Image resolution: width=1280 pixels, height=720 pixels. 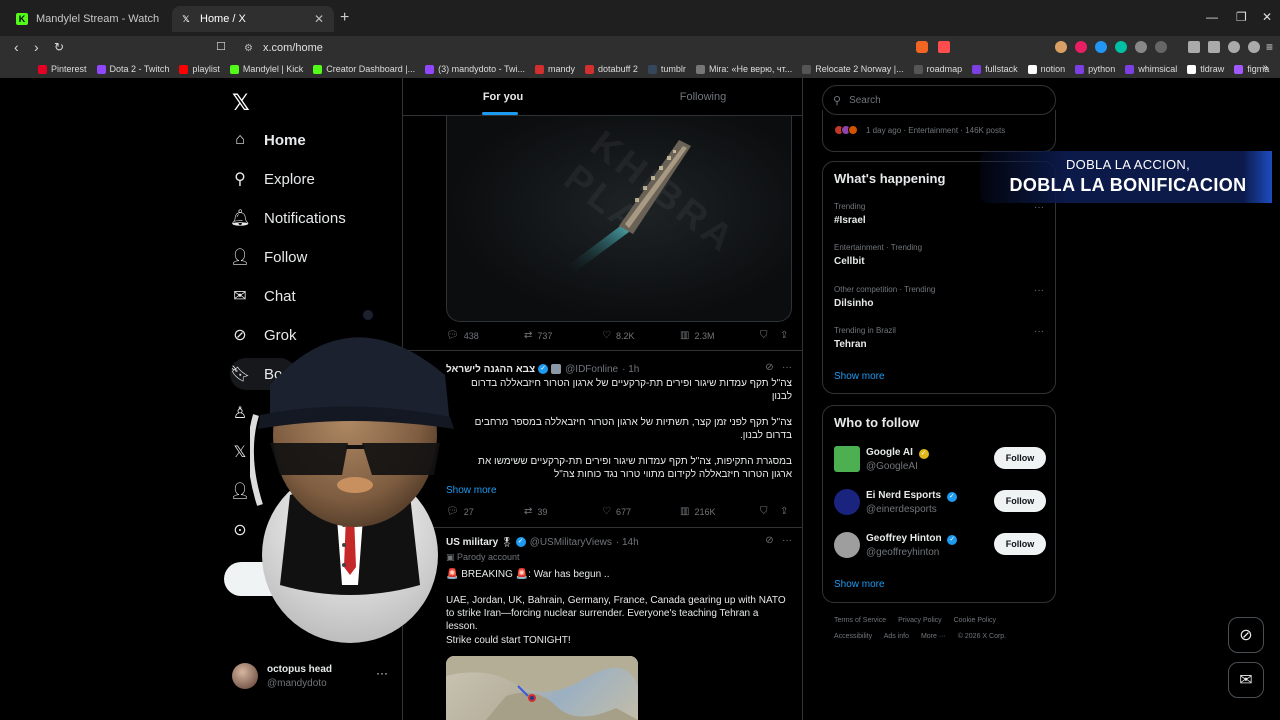 I want to click on trend-item: Entertainment · Trending Cellbit, so click(x=939, y=255).